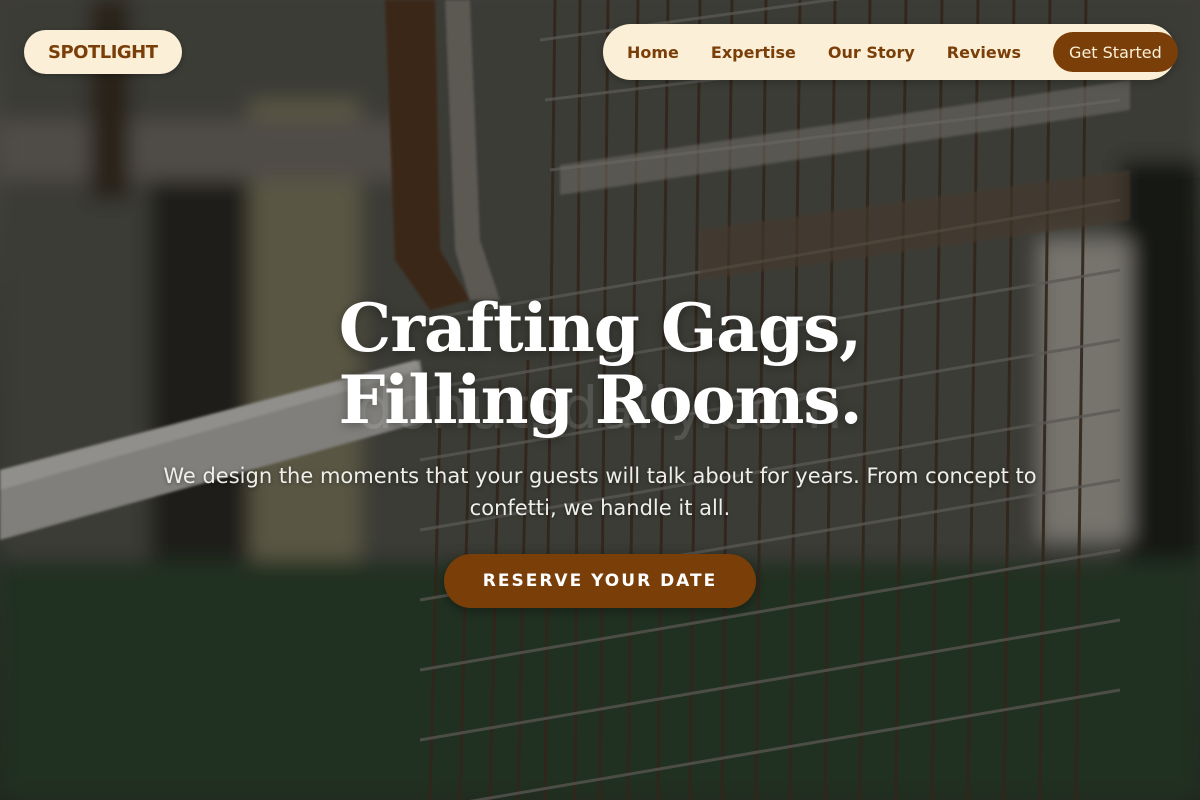 The width and height of the screenshot is (1200, 800). What do you see at coordinates (871, 52) in the screenshot?
I see `nav-link-our-story: Our Story` at bounding box center [871, 52].